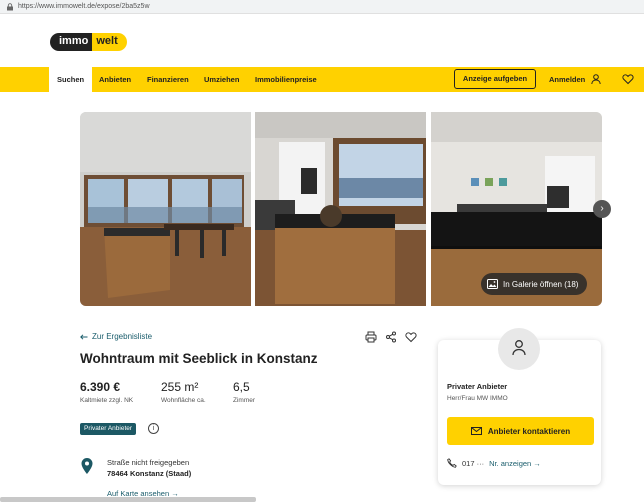 This screenshot has height=502, width=644. I want to click on login-link: Anmelden, so click(567, 79).